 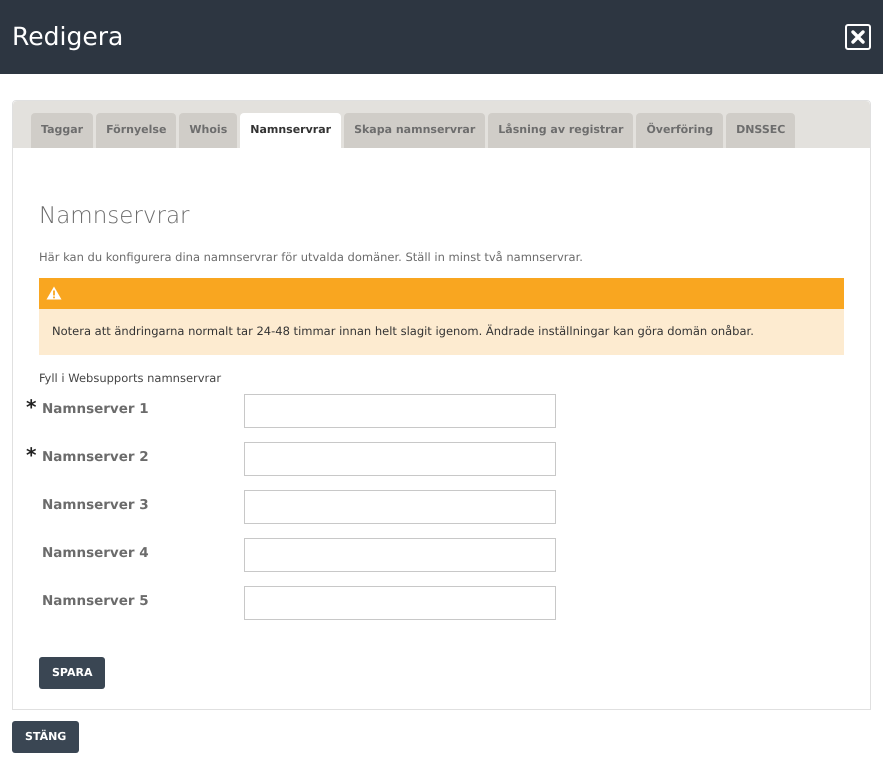 What do you see at coordinates (95, 458) in the screenshot?
I see `field-label: Namnserver 2` at bounding box center [95, 458].